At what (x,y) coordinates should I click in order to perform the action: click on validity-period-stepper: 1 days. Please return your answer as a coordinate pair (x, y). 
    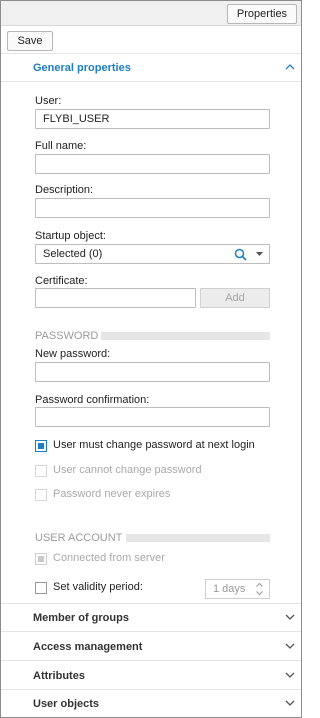
    Looking at the image, I should click on (237, 589).